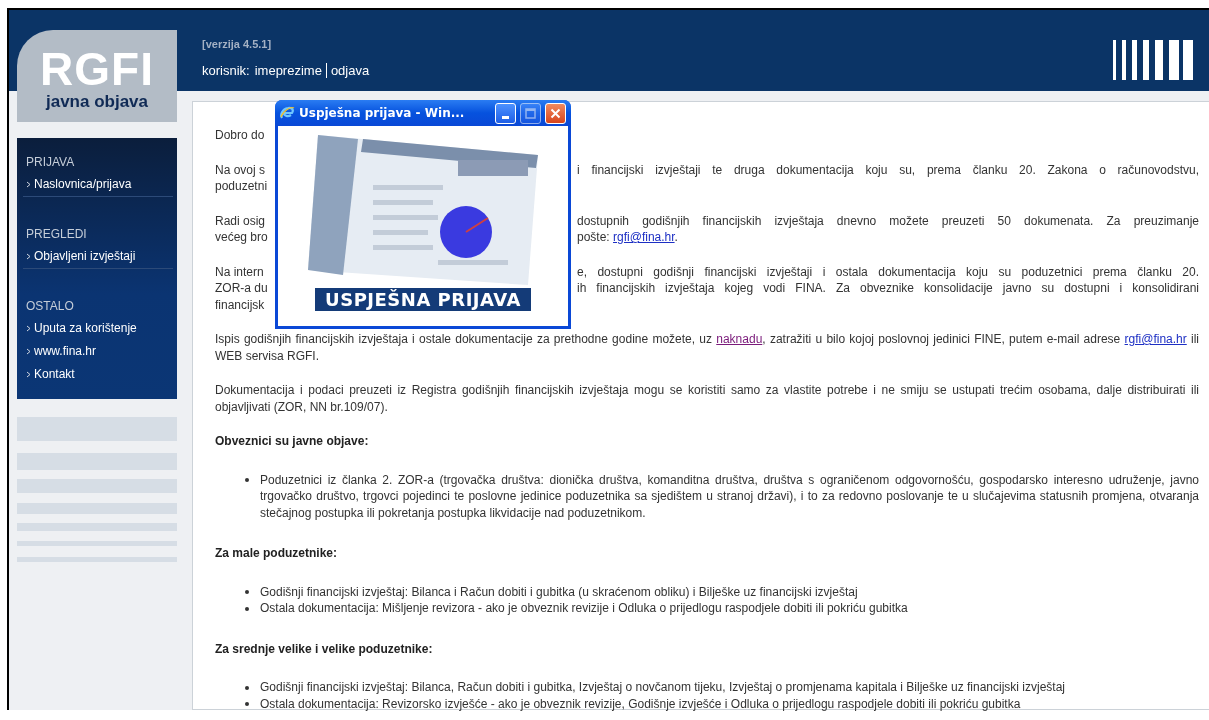  What do you see at coordinates (97, 102) in the screenshot?
I see `logo-subtitle: javna objava` at bounding box center [97, 102].